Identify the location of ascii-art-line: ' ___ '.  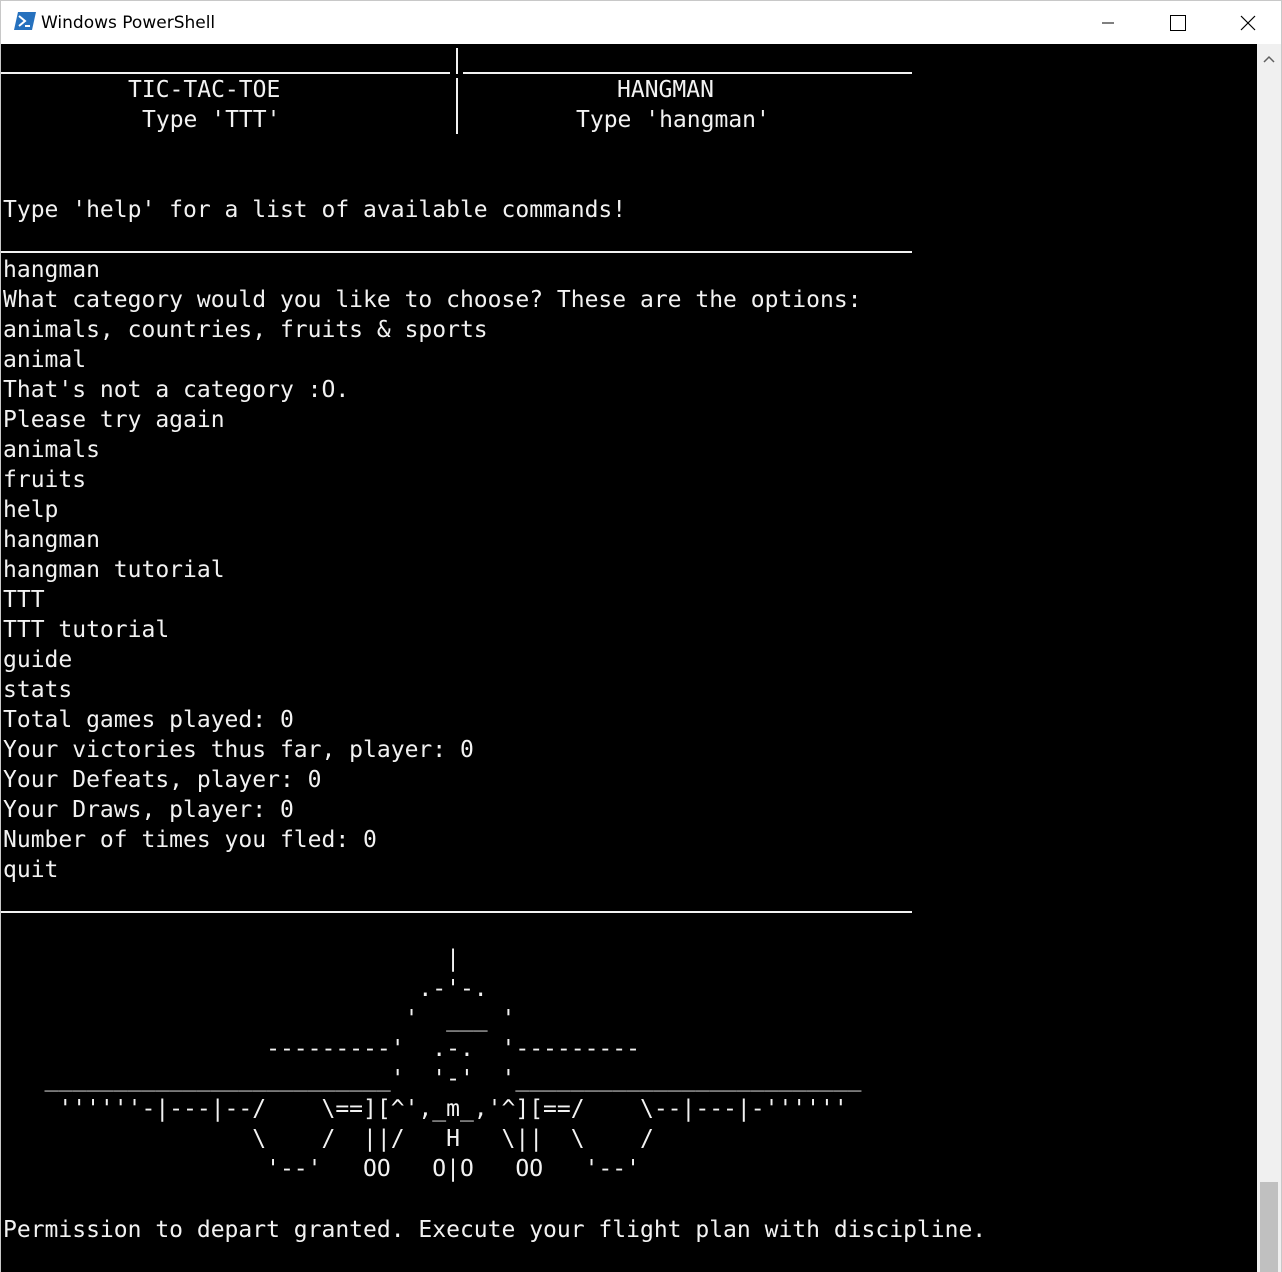
(259, 1019).